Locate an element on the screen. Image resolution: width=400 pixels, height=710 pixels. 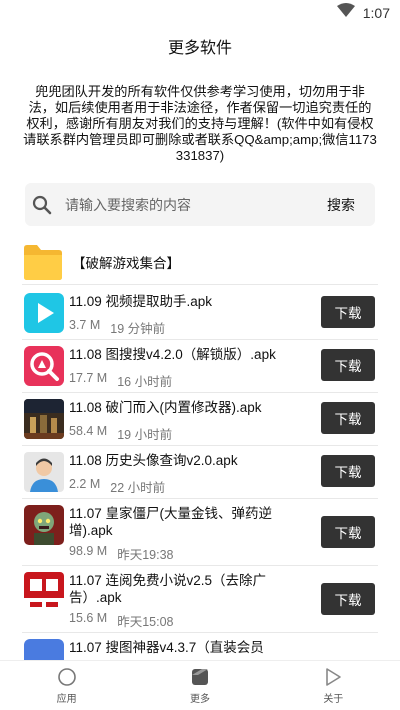
file-meta: 2.2 M 22 小时前 is located at coordinates (117, 486).